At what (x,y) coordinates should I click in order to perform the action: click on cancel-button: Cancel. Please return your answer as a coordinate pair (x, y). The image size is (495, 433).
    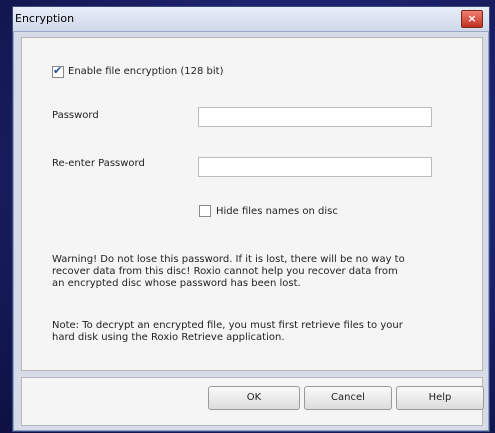
    Looking at the image, I should click on (348, 398).